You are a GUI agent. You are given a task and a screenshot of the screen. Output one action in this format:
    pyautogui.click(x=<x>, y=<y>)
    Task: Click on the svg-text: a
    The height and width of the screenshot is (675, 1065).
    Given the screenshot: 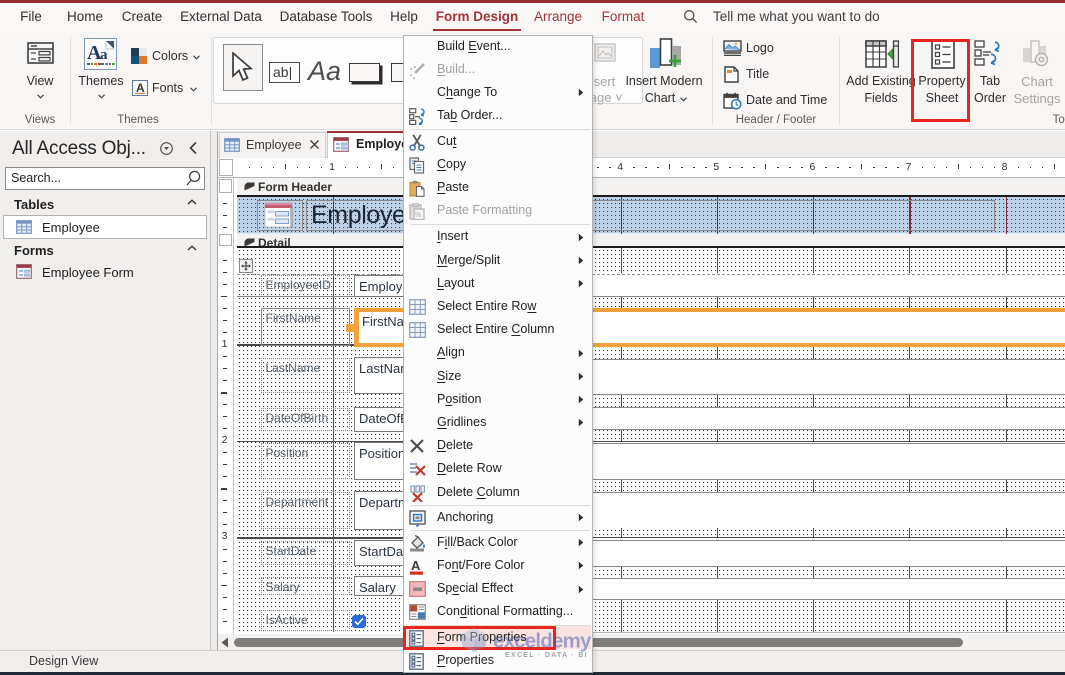 What is the action you would take?
    pyautogui.click(x=104, y=55)
    